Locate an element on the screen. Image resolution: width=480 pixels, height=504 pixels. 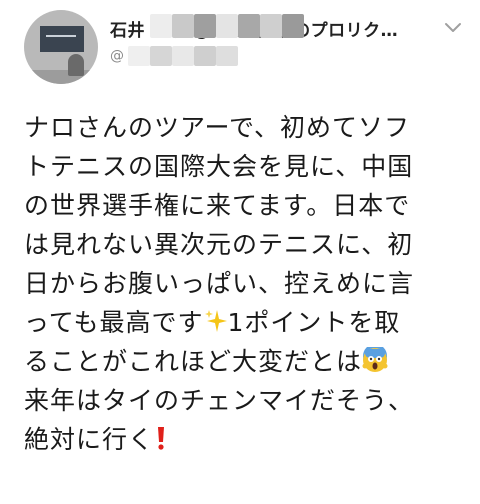
tweet-text-segment: ることがこれほど大変だとは is located at coordinates (193, 361).